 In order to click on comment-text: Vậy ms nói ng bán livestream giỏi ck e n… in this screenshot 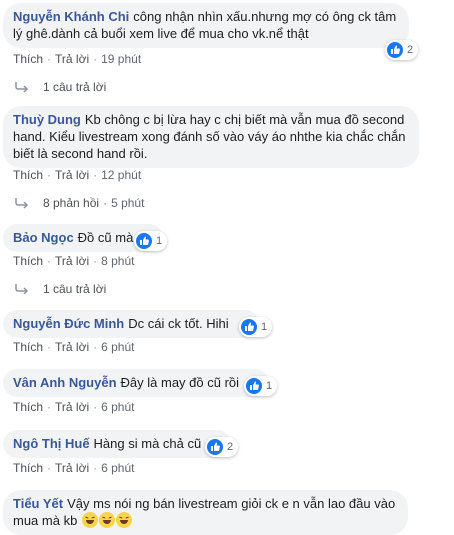, I will do `click(204, 512)`.